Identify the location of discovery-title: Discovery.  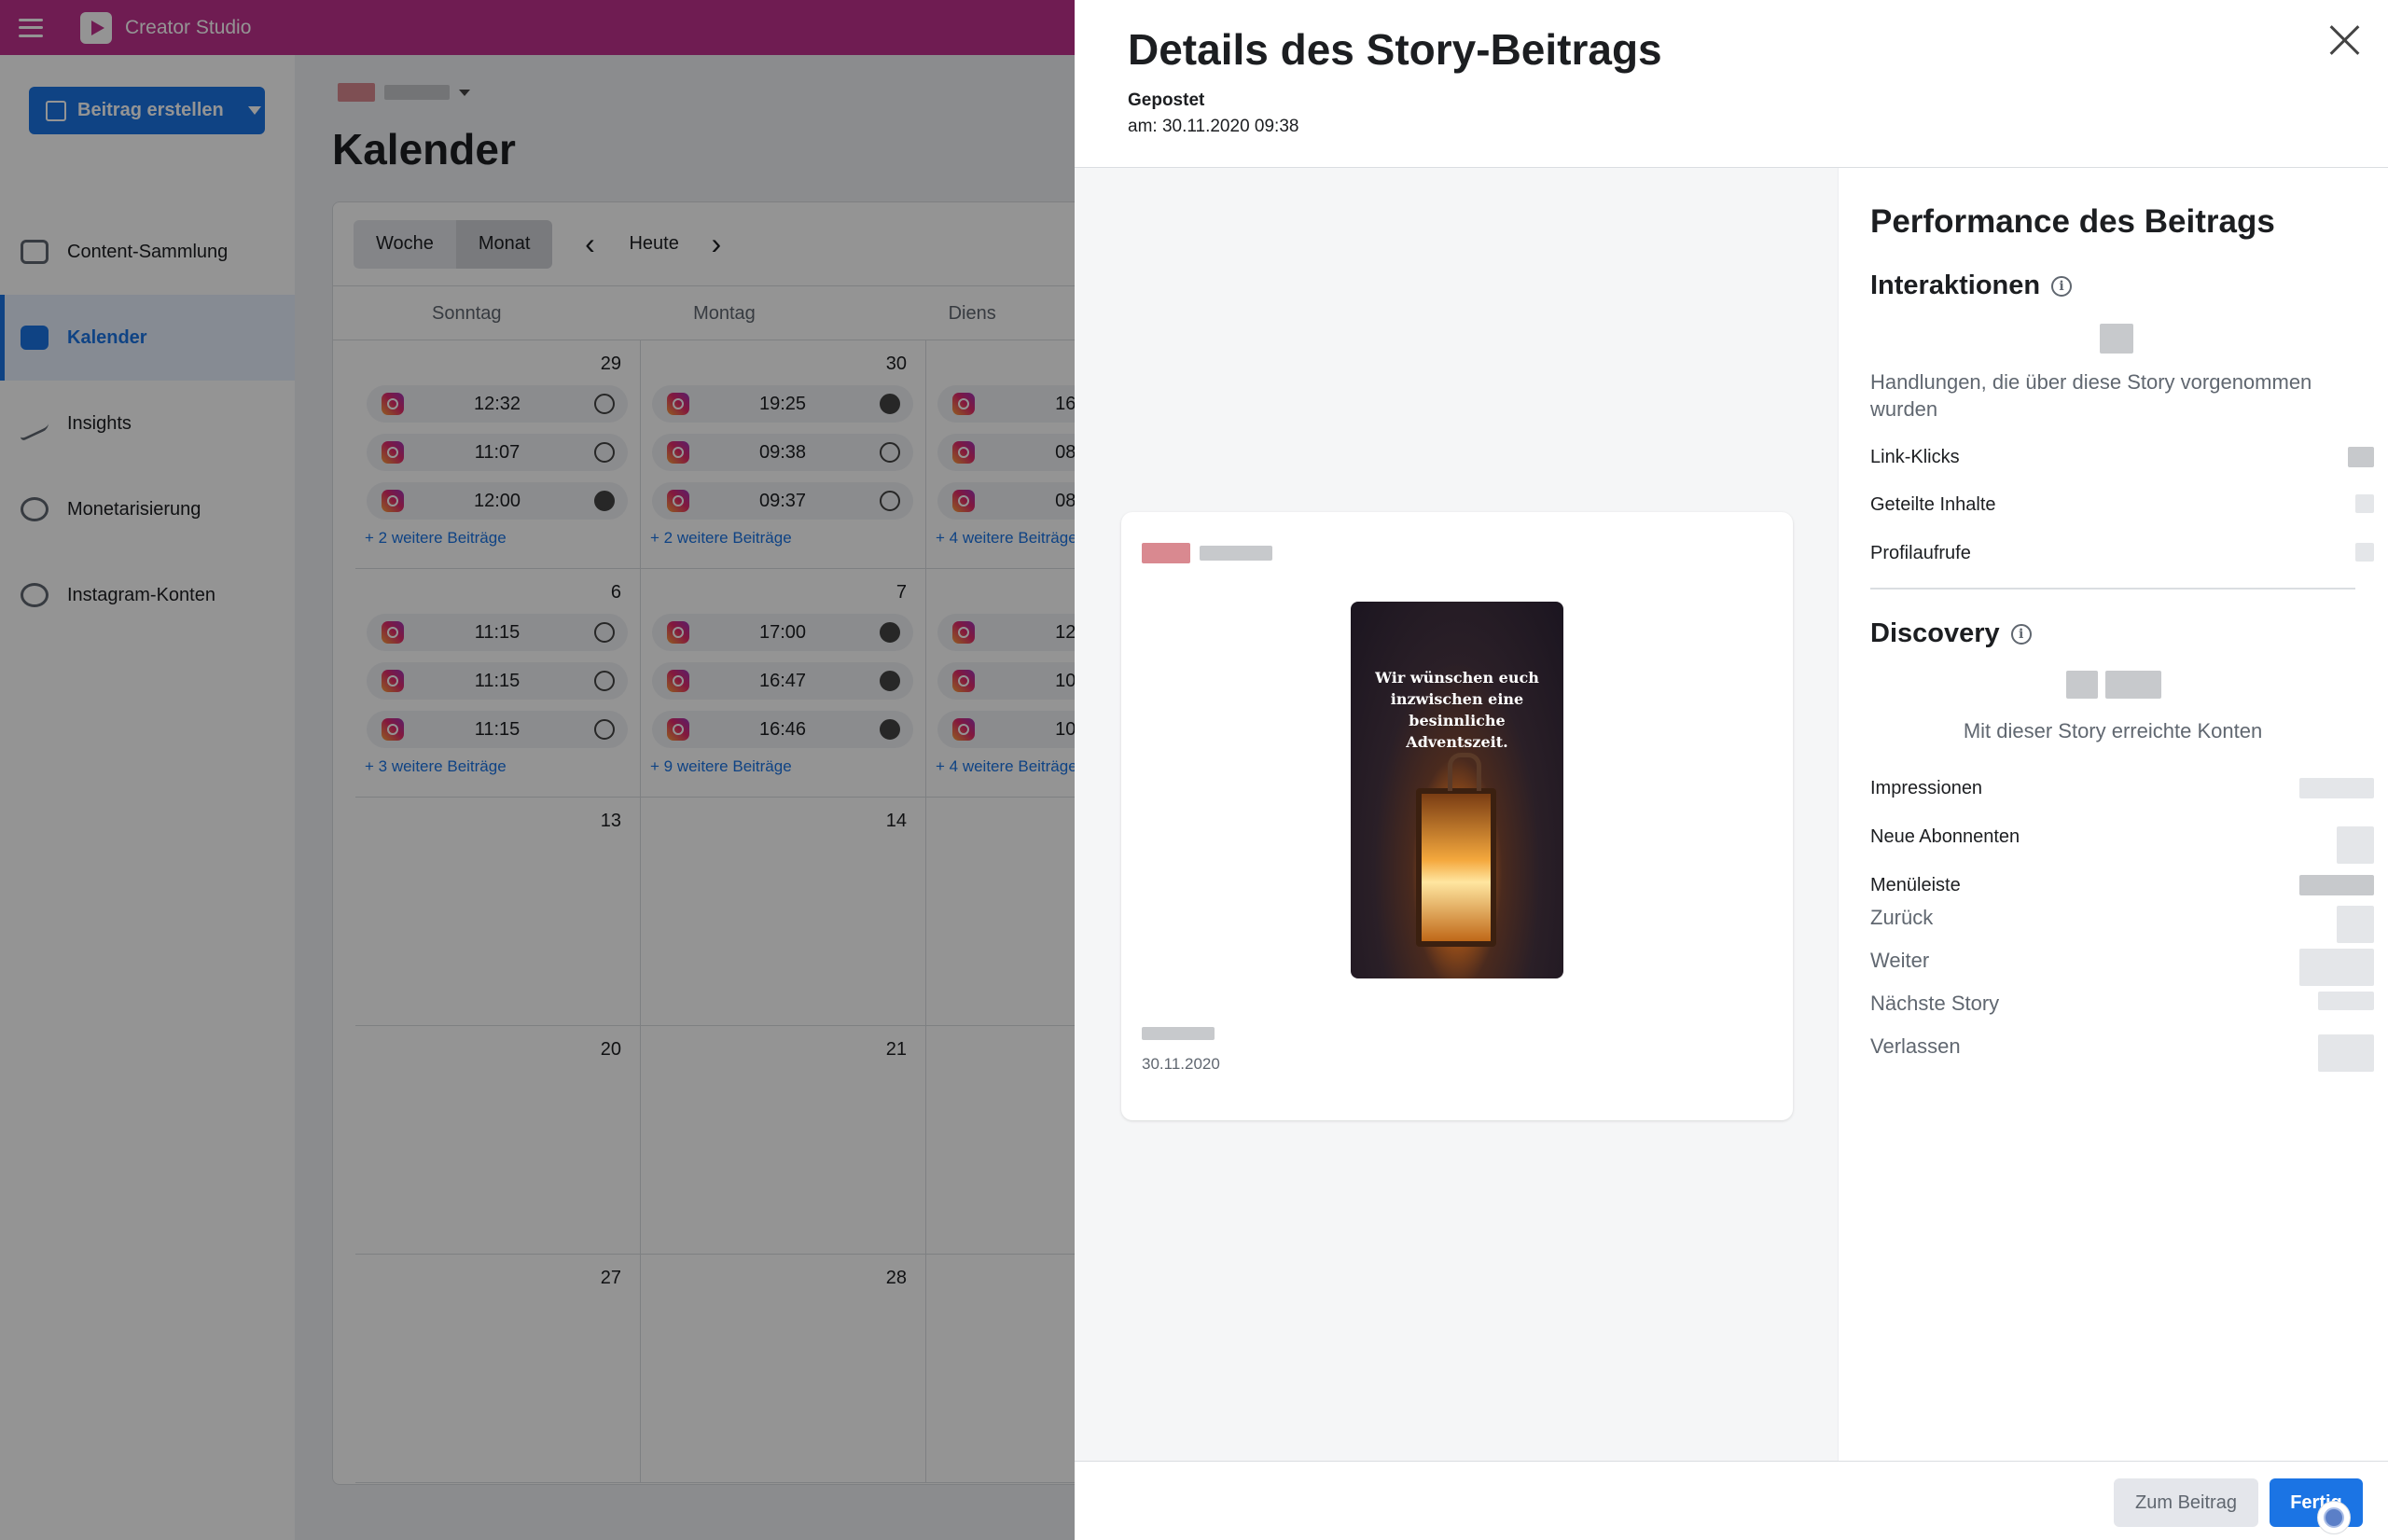
(1935, 633).